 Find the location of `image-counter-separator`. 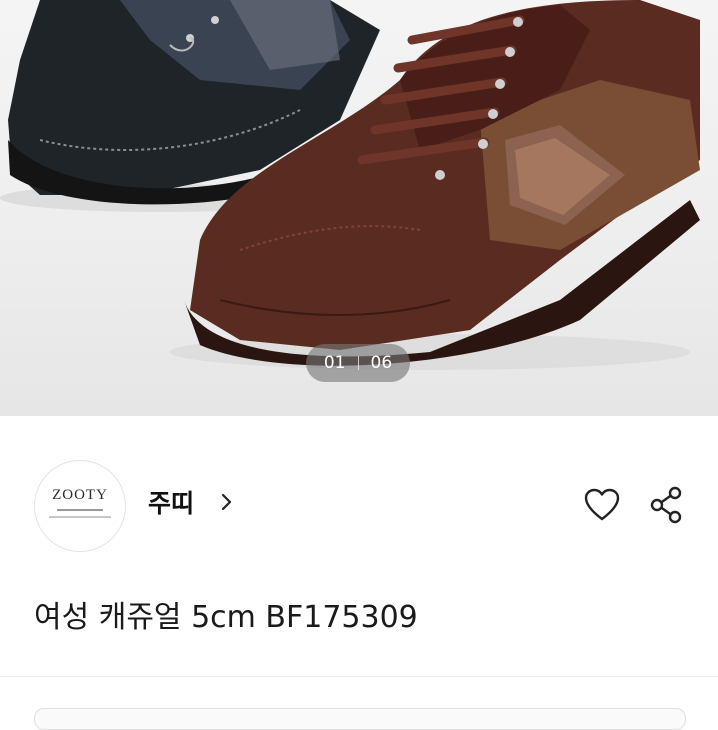

image-counter-separator is located at coordinates (358, 363).